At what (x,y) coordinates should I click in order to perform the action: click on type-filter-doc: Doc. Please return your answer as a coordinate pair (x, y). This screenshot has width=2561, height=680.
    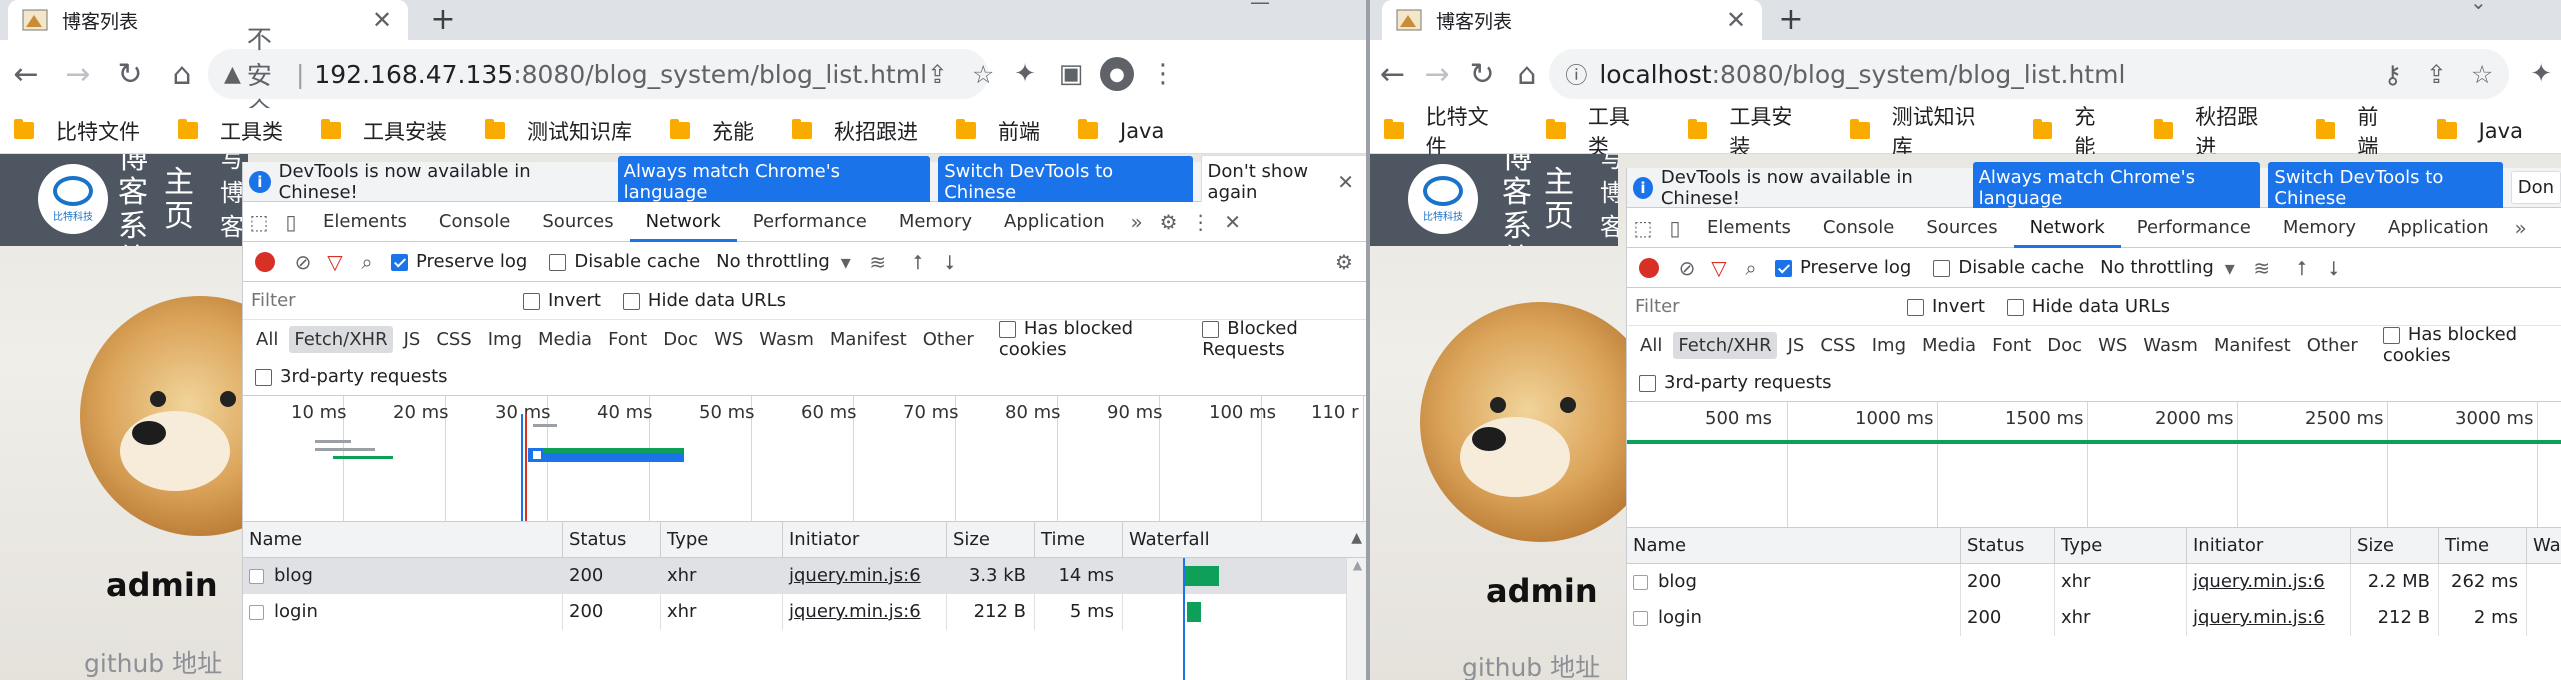
    Looking at the image, I should click on (2064, 345).